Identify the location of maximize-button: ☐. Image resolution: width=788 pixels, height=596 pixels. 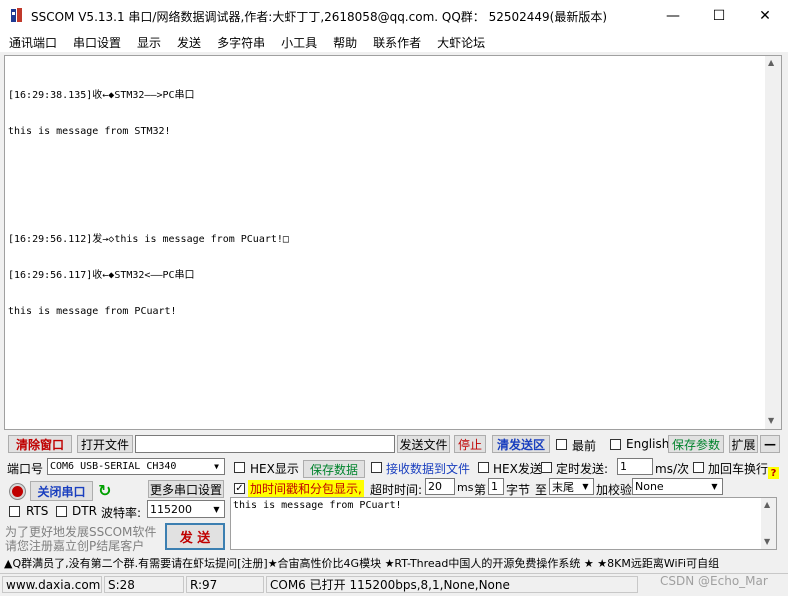
(719, 16).